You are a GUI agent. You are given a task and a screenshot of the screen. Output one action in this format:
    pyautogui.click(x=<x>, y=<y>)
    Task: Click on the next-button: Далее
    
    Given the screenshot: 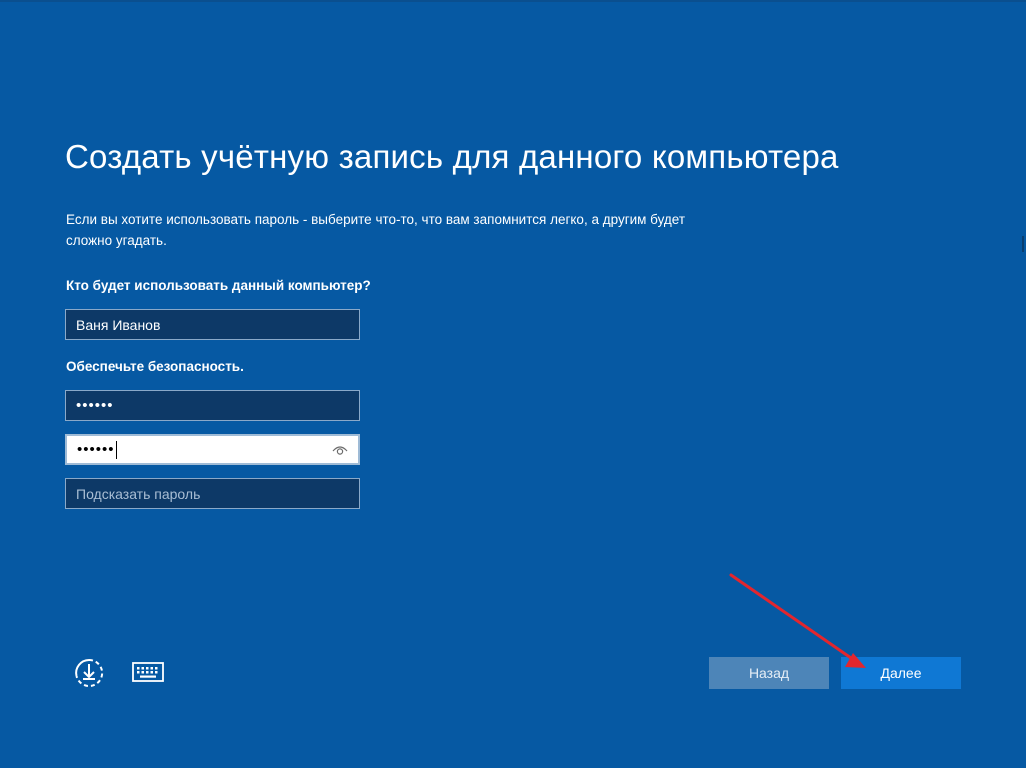 What is the action you would take?
    pyautogui.click(x=901, y=673)
    